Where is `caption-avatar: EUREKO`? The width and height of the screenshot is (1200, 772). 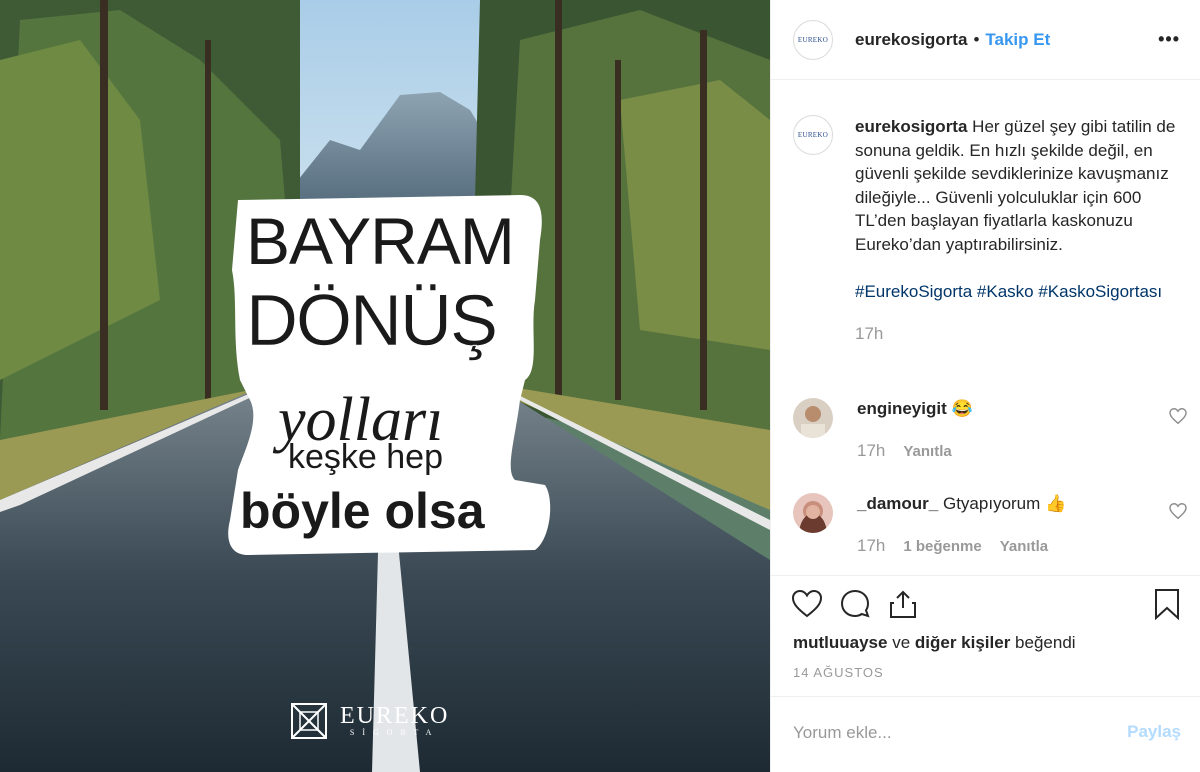 caption-avatar: EUREKO is located at coordinates (813, 135).